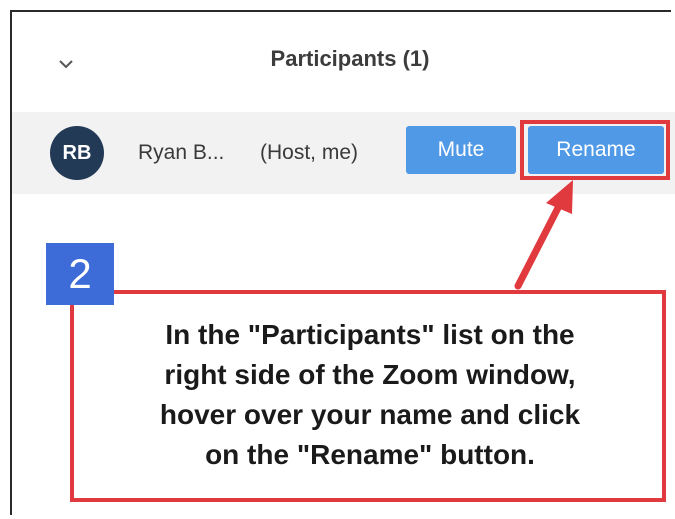 This screenshot has height=519, width=675. I want to click on instruction-line: on the "Rename" button., so click(370, 454).